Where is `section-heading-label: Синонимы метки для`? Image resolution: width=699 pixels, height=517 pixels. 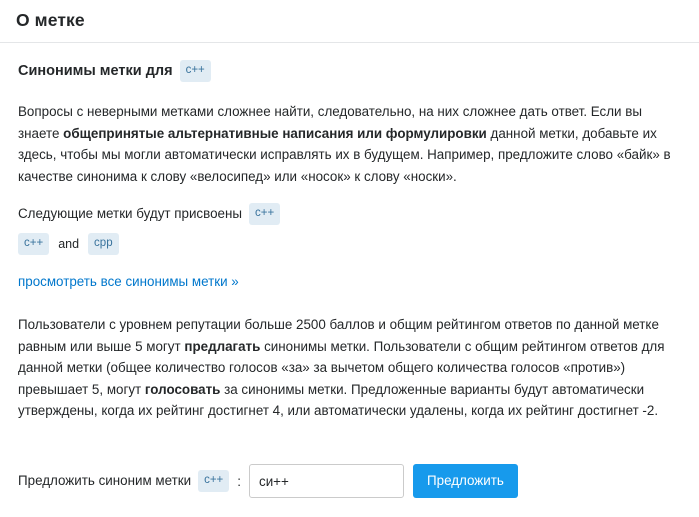
section-heading-label: Синонимы метки для is located at coordinates (95, 71).